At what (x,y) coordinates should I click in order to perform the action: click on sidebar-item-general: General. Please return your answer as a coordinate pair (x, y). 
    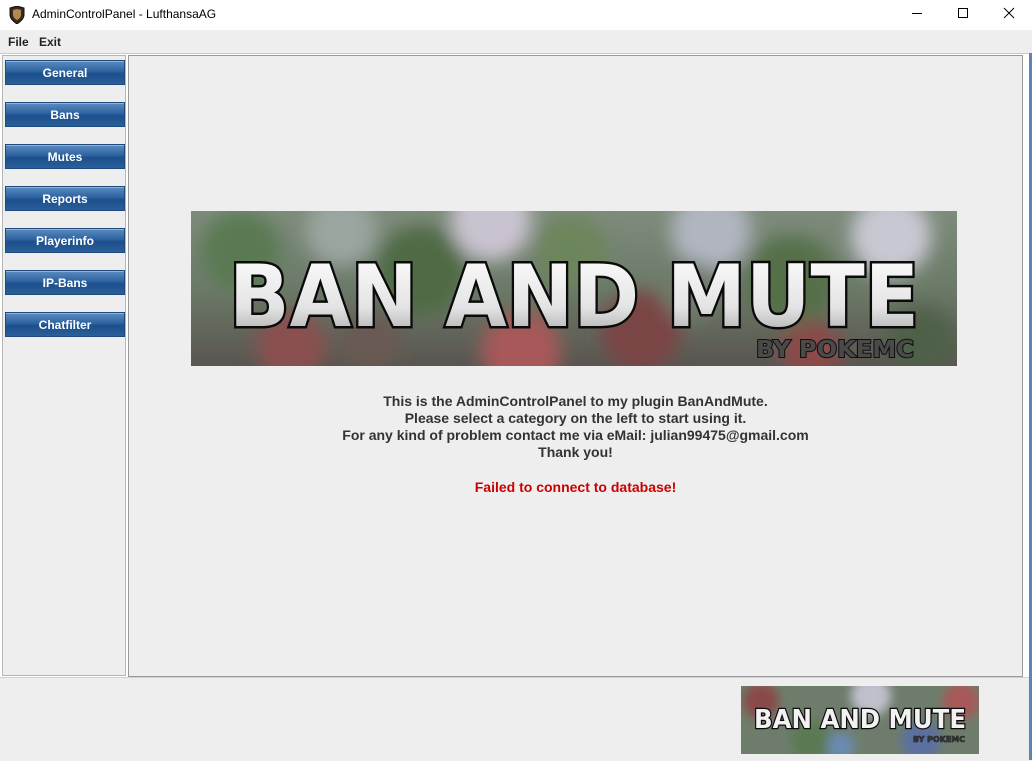
    Looking at the image, I should click on (65, 72).